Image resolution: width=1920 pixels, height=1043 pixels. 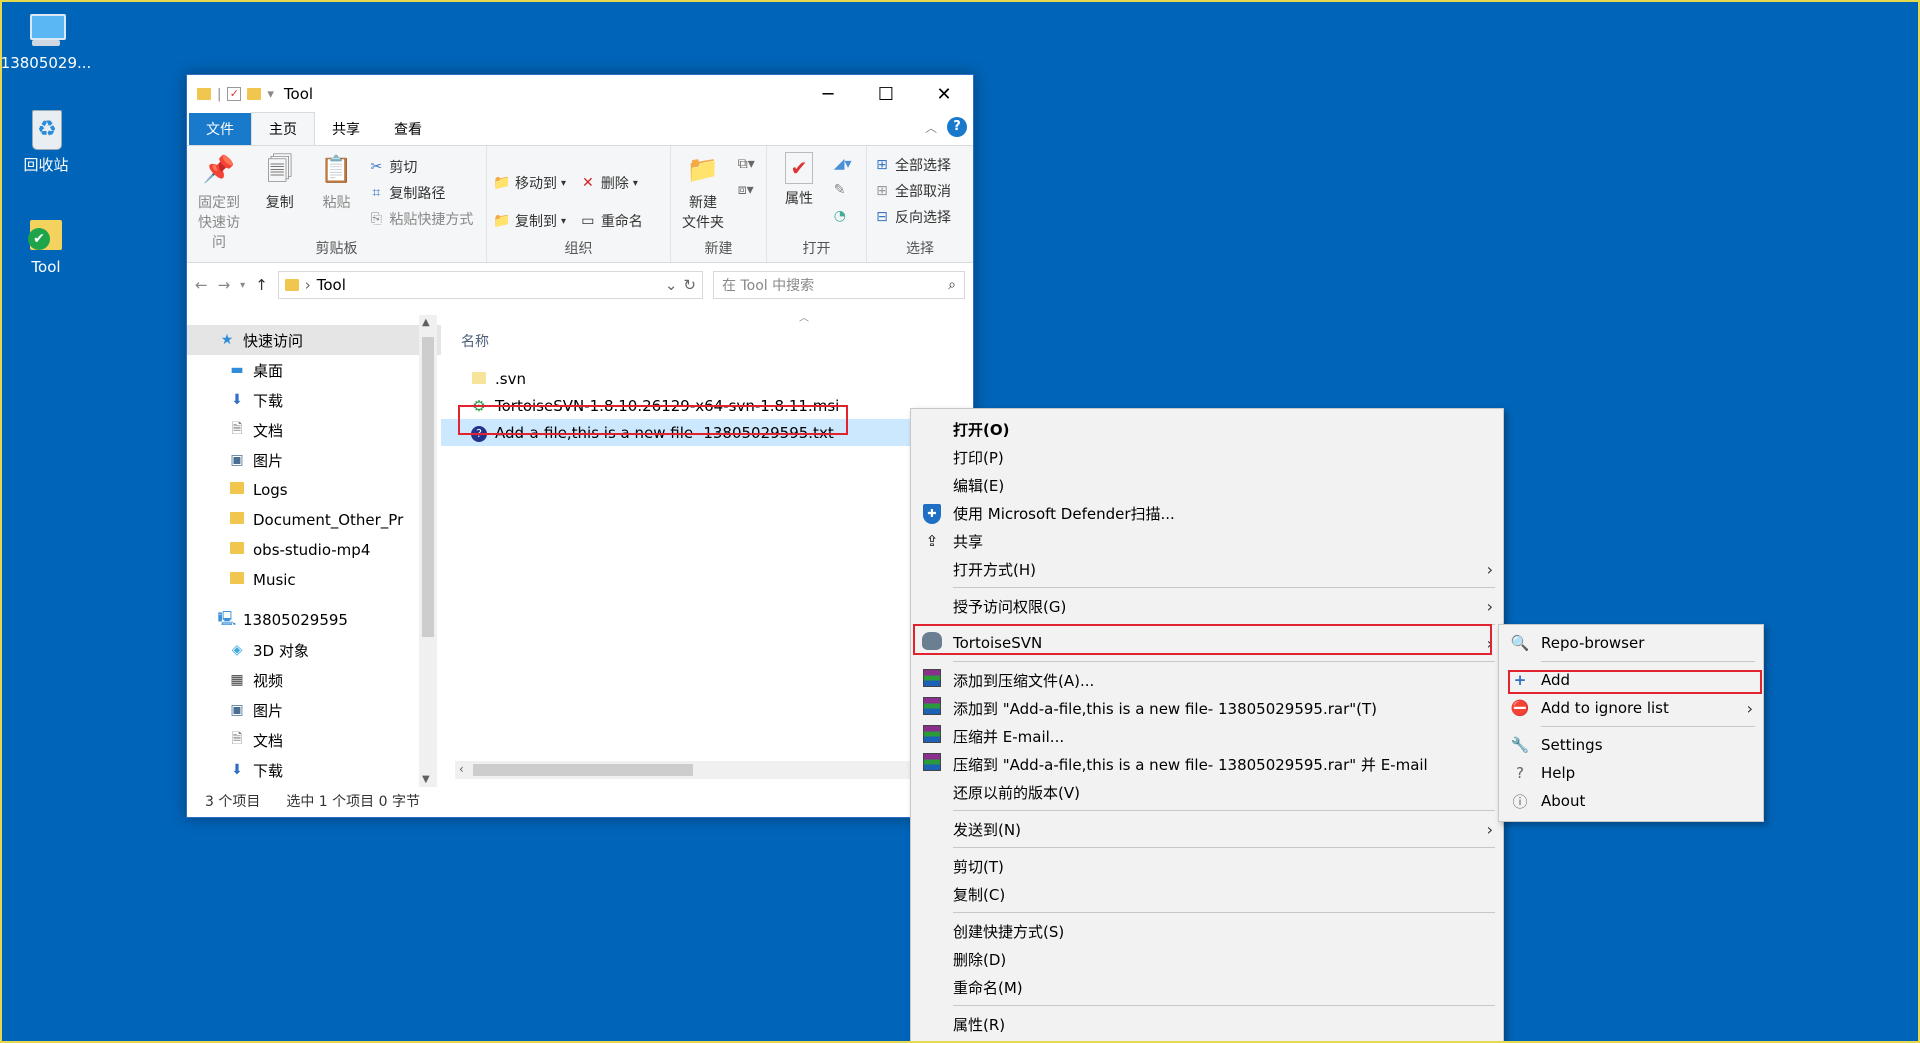 What do you see at coordinates (843, 195) in the screenshot?
I see `edit-icon: ✎` at bounding box center [843, 195].